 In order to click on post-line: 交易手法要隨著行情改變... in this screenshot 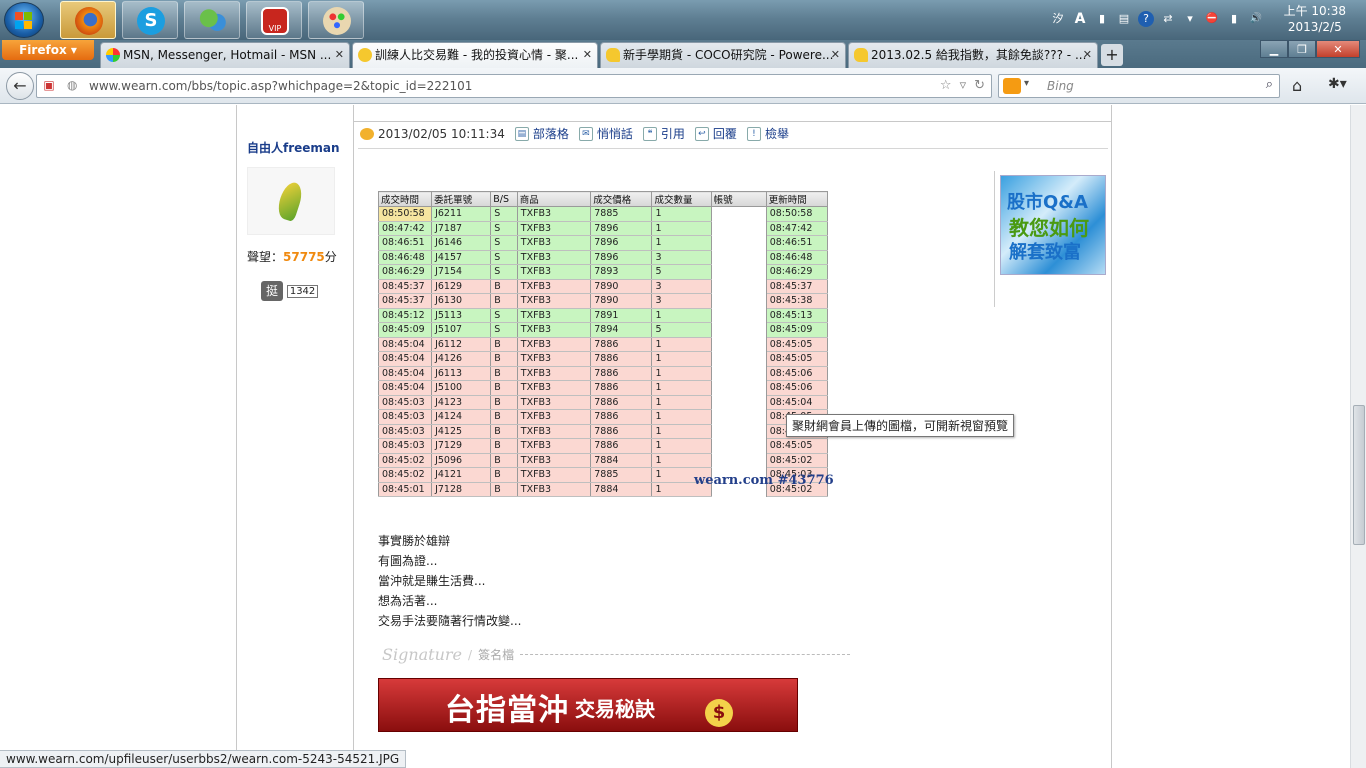, I will do `click(450, 621)`.